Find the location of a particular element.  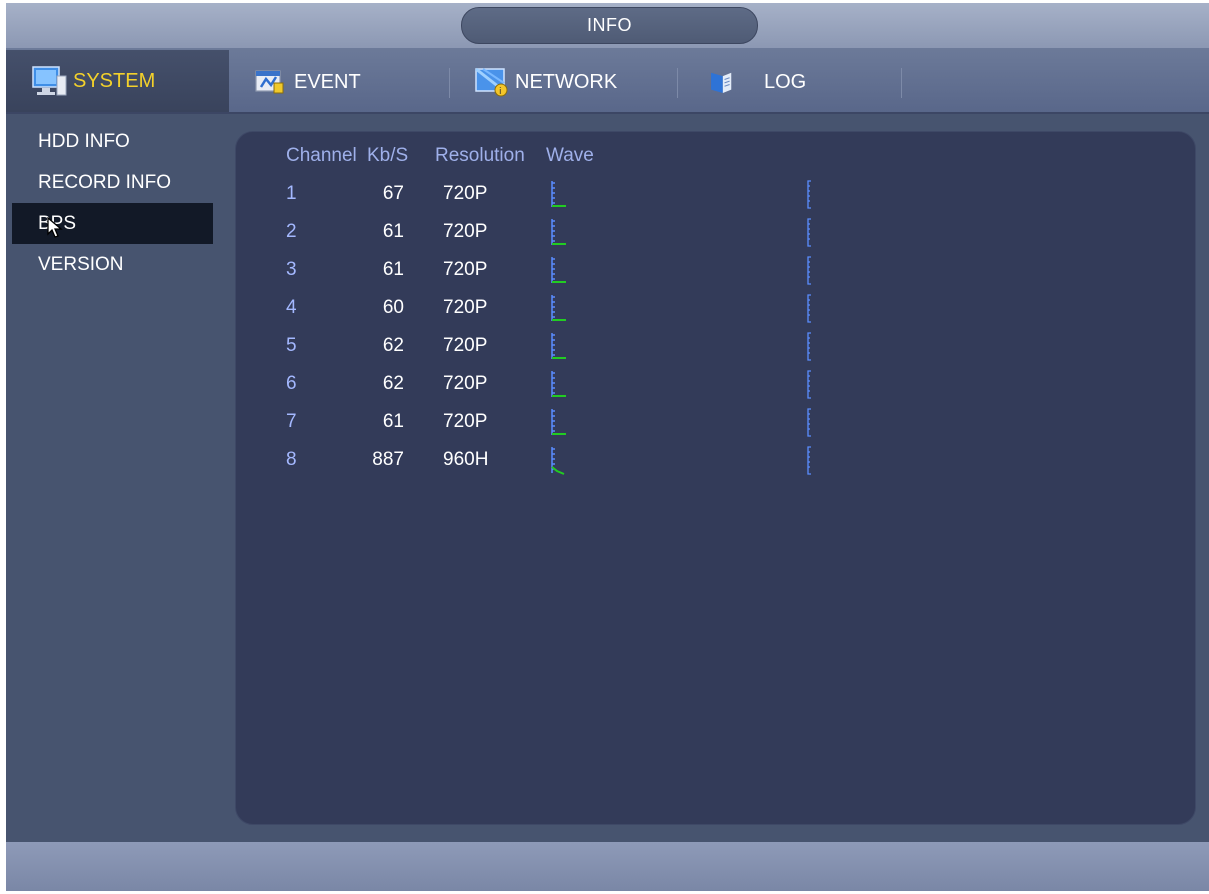

tab-system-label: SYSTEM is located at coordinates (114, 80).